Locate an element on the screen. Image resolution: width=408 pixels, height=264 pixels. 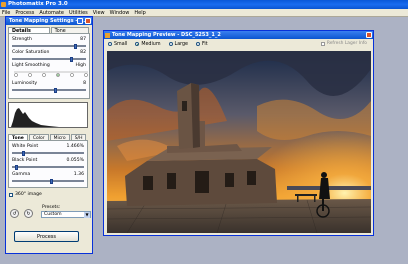
radio-large is located at coordinates (170, 44).